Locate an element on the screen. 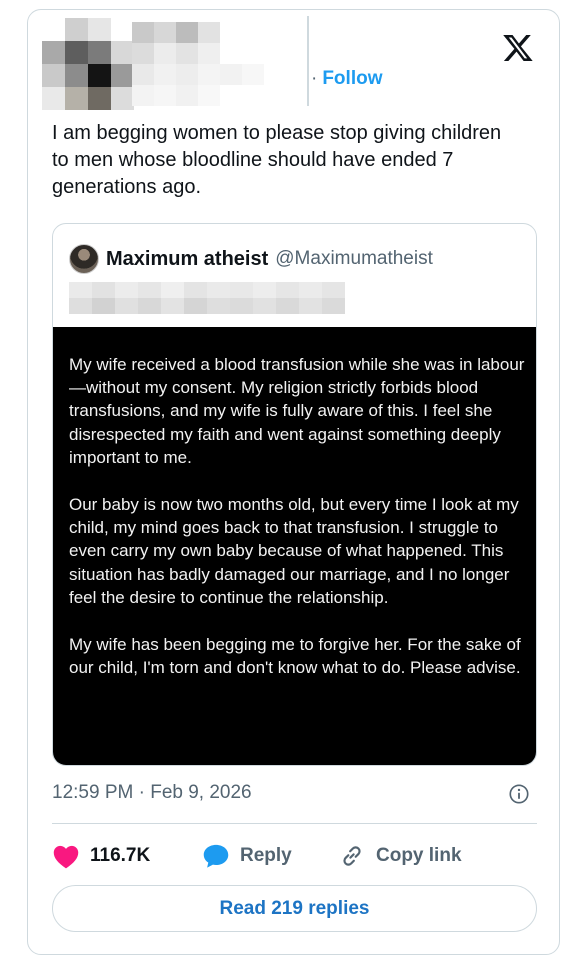  copy-link-button: Copy link is located at coordinates (400, 856).